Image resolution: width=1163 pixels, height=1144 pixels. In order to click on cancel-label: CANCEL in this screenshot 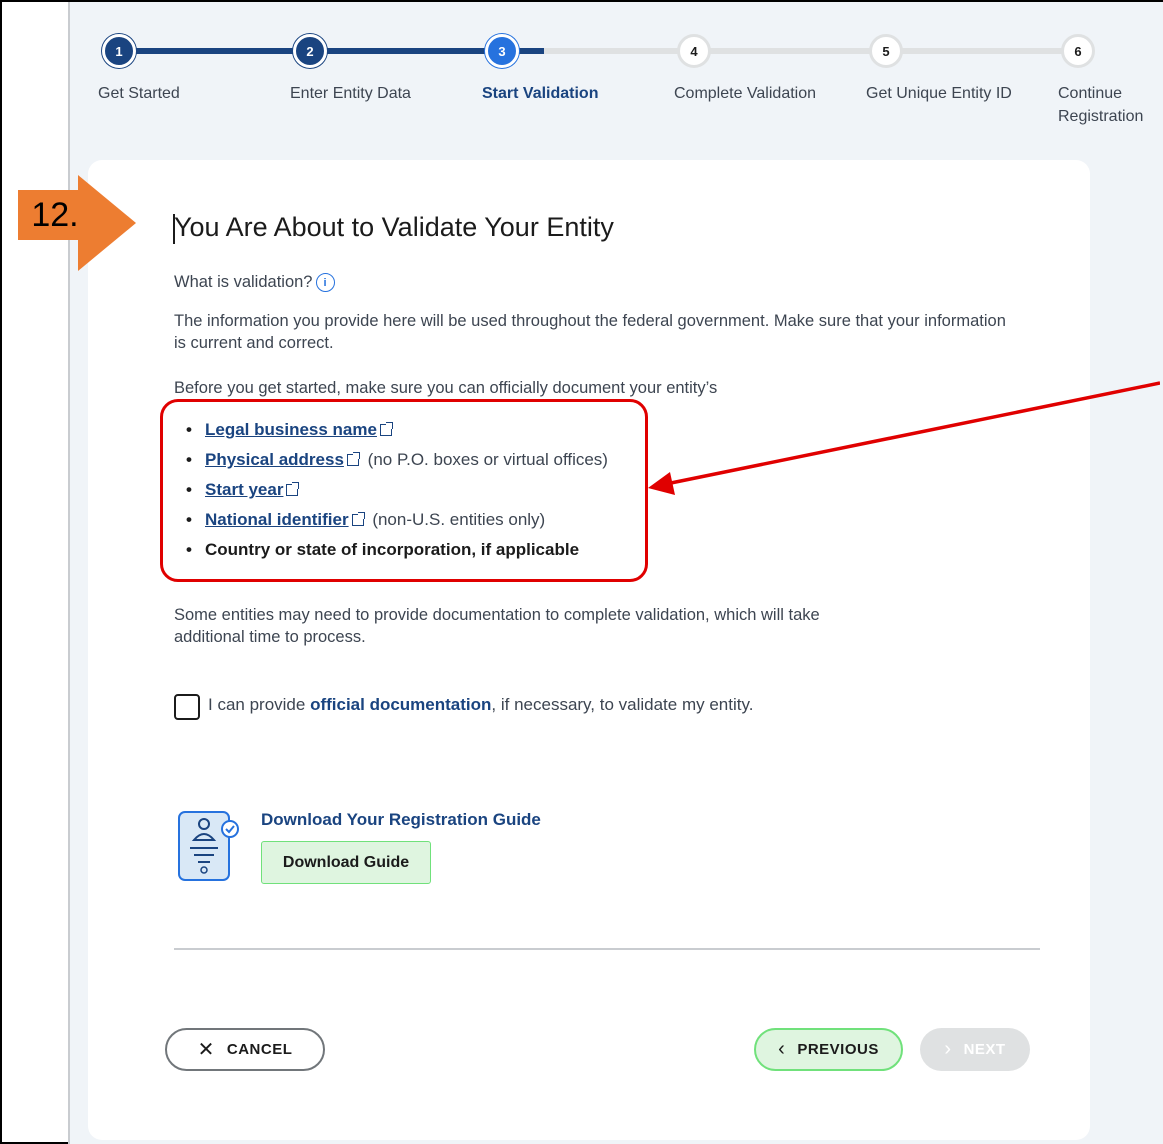, I will do `click(259, 1049)`.